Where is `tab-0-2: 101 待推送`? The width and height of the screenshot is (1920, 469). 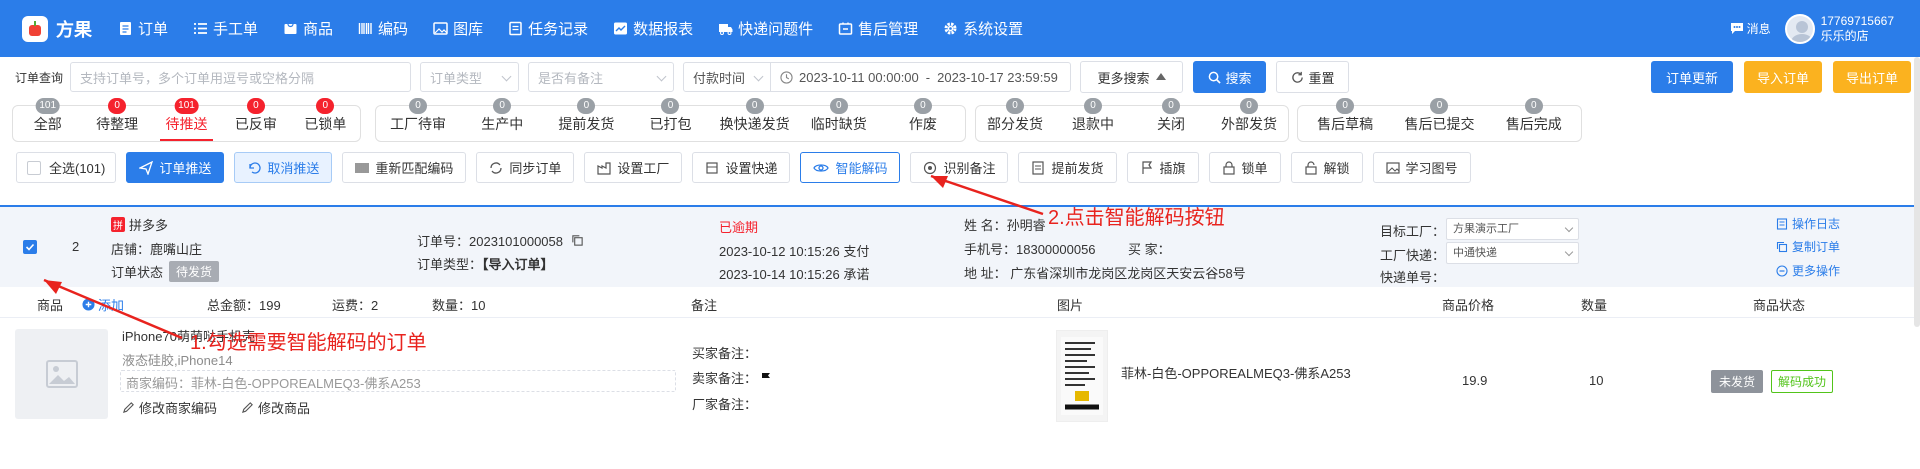 tab-0-2: 101 待推送 is located at coordinates (186, 119).